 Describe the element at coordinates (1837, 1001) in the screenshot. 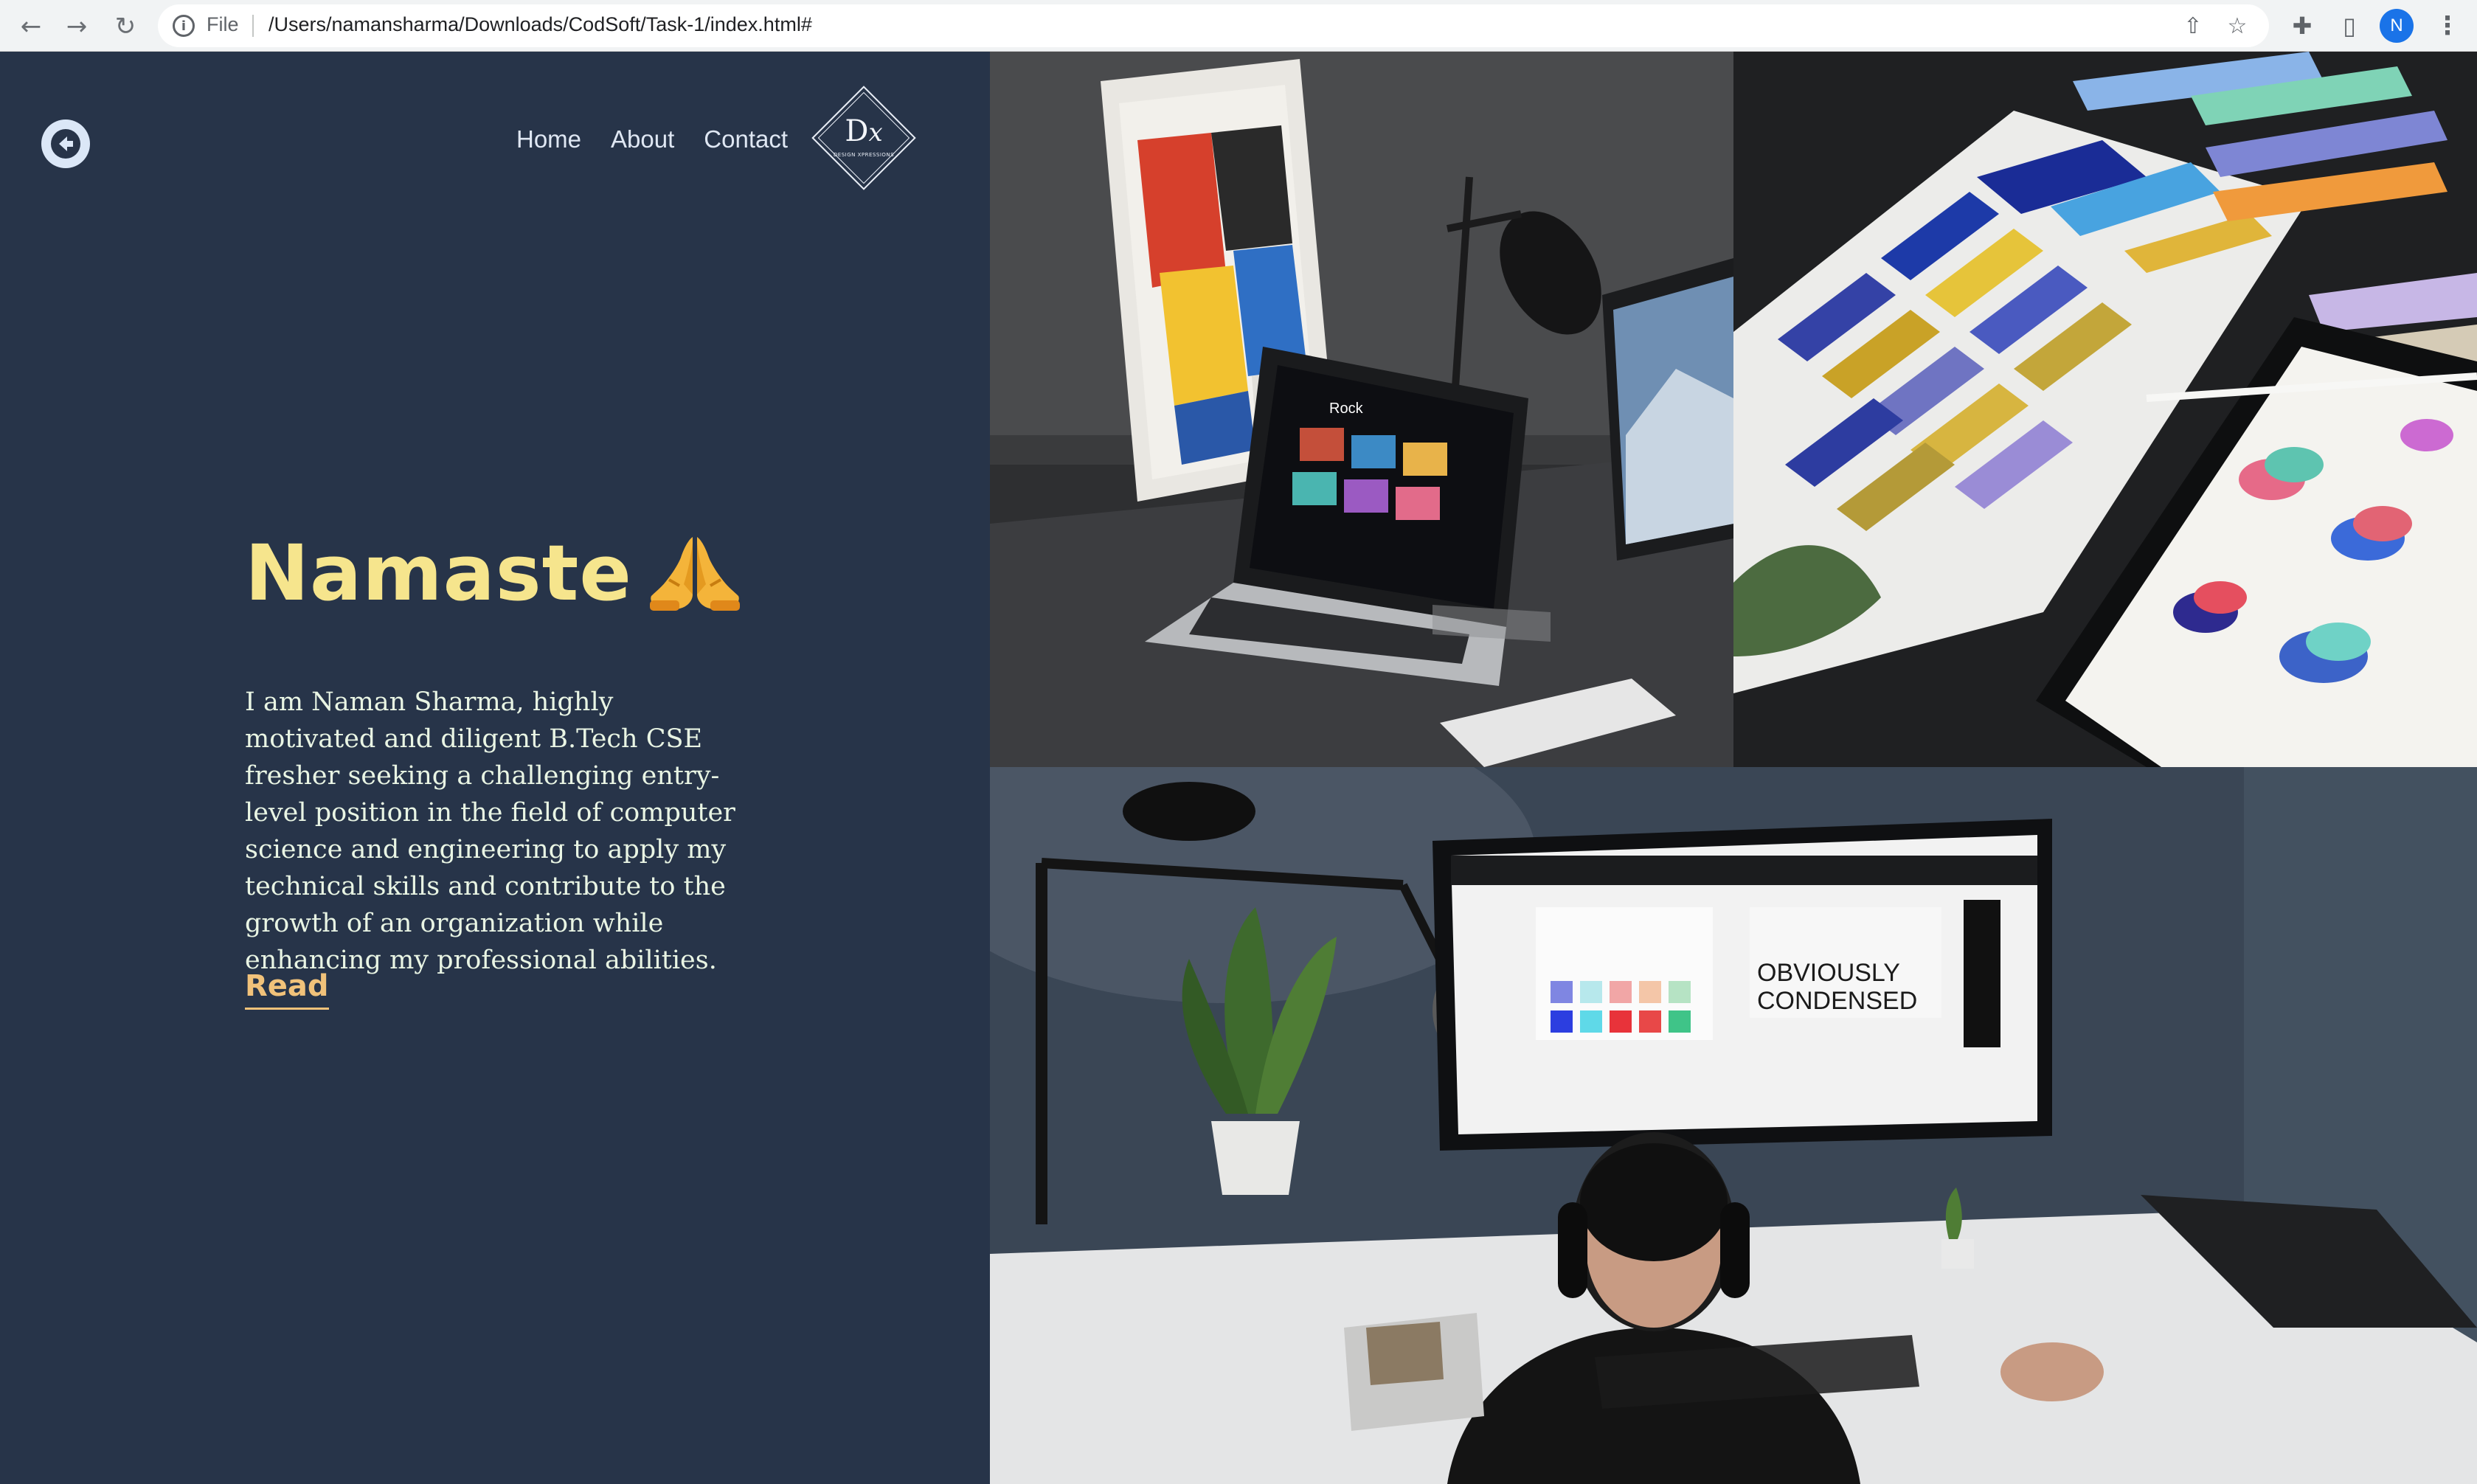

I see `monitor-text-line2: CONDENSED` at that location.